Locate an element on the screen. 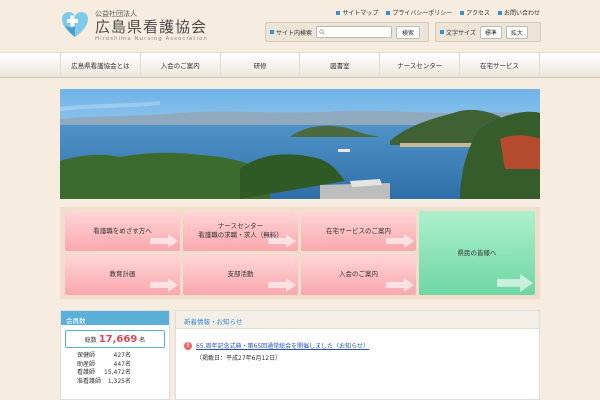  member-stat-row: 助産師 447名 is located at coordinates (104, 364).